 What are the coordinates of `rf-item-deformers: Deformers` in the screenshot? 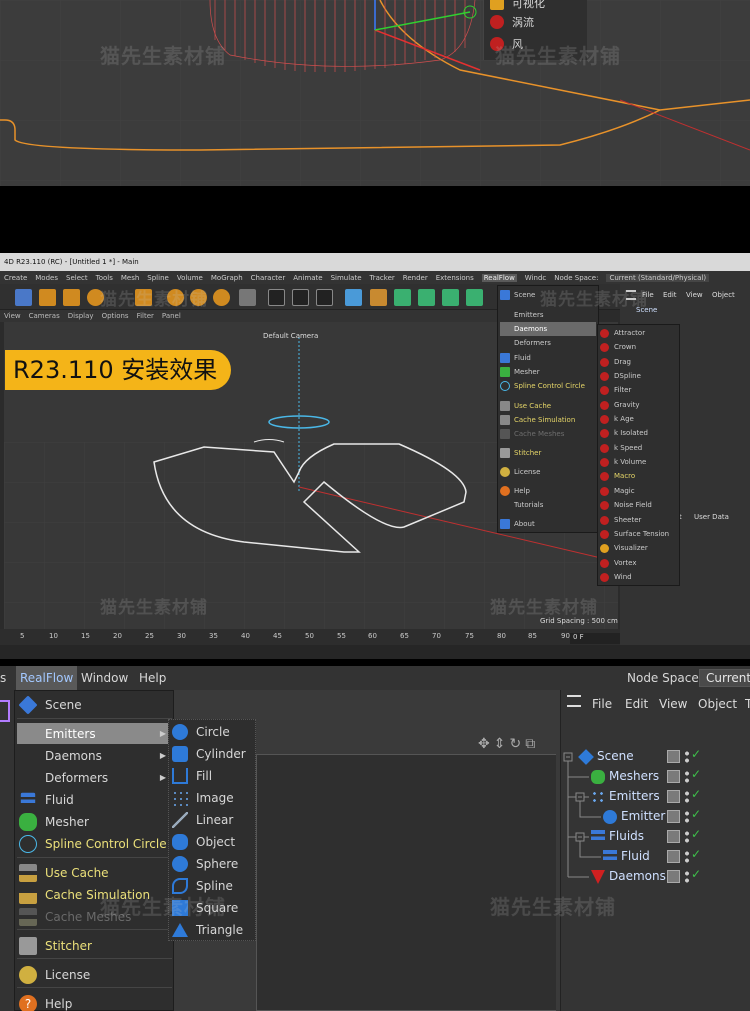 It's located at (548, 343).